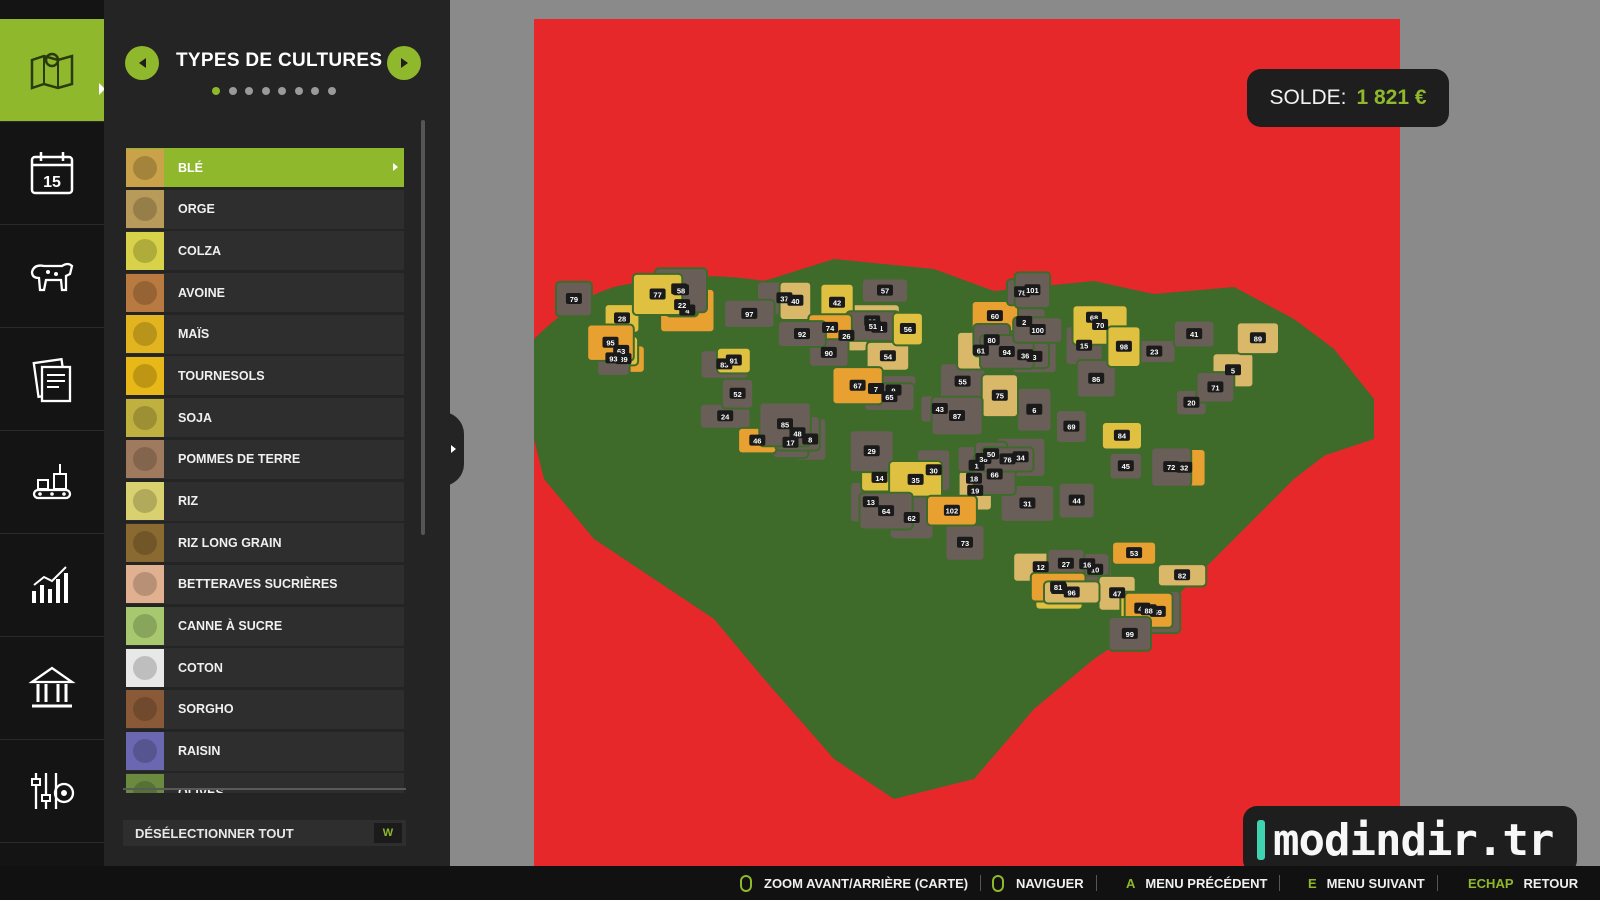  What do you see at coordinates (265, 543) in the screenshot?
I see `crop-row: RIZ LONG GRAIN` at bounding box center [265, 543].